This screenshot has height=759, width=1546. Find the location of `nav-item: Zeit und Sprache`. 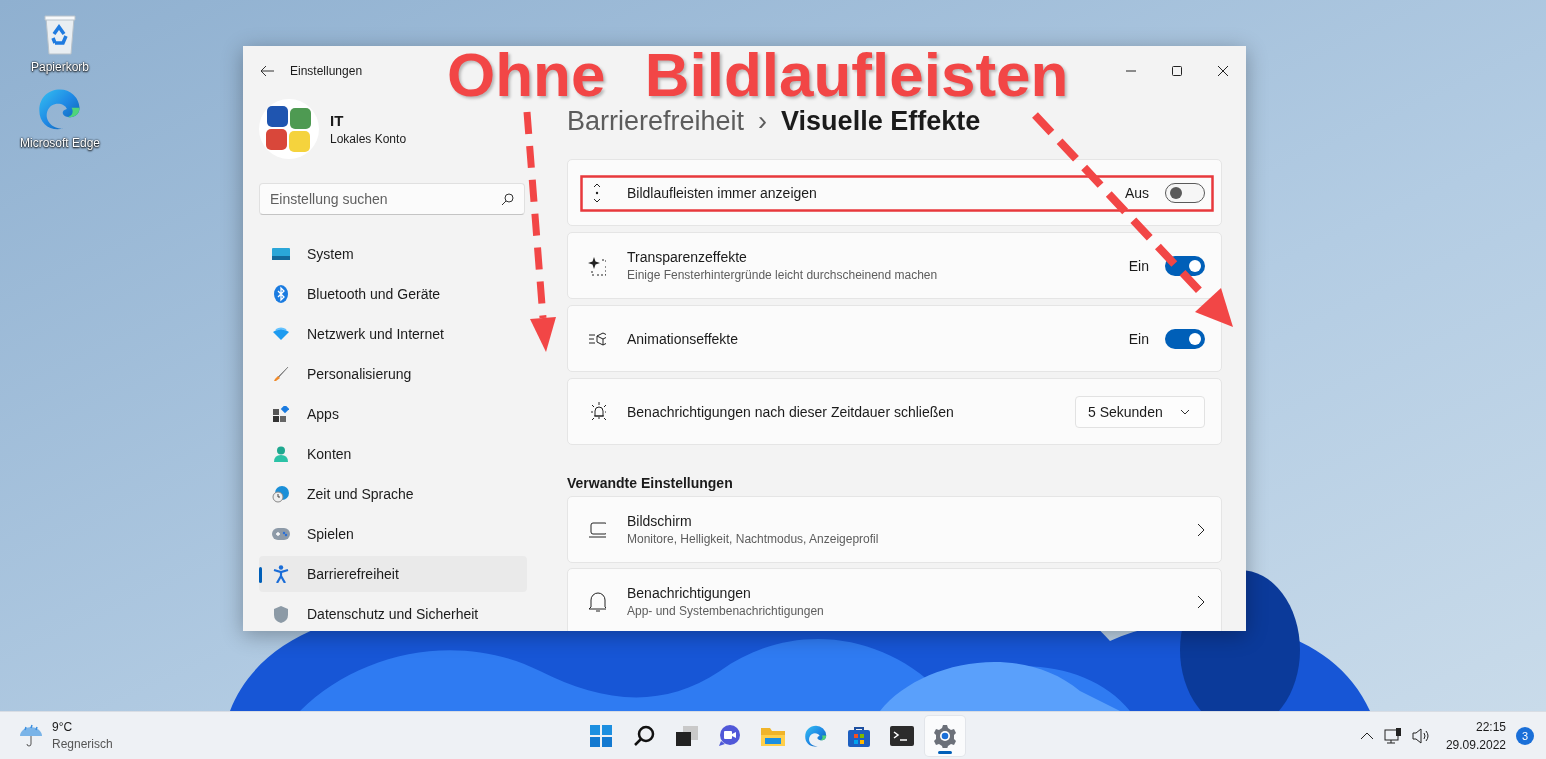

nav-item: Zeit und Sprache is located at coordinates (393, 494).